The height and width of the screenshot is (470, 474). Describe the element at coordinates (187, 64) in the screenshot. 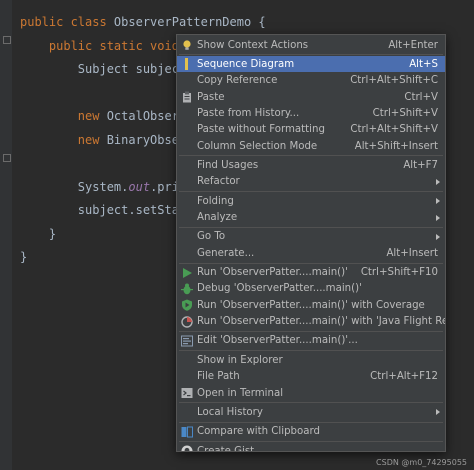

I see `sequence-bar-icon` at that location.